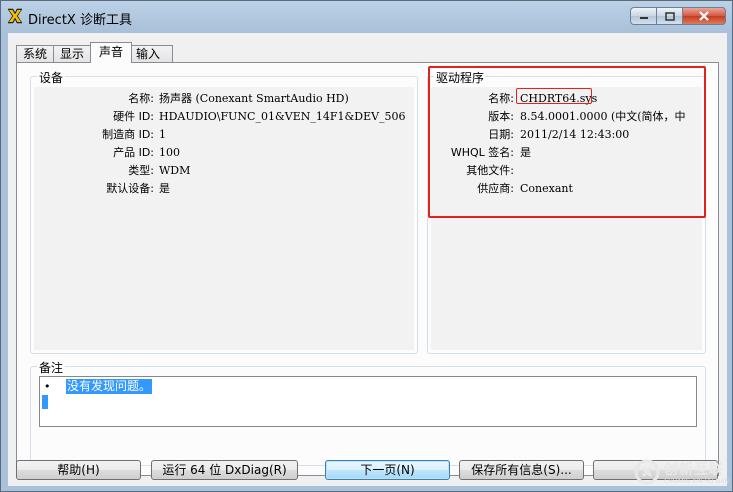 This screenshot has width=733, height=492. What do you see at coordinates (152, 54) in the screenshot?
I see `tab-input: 输入` at bounding box center [152, 54].